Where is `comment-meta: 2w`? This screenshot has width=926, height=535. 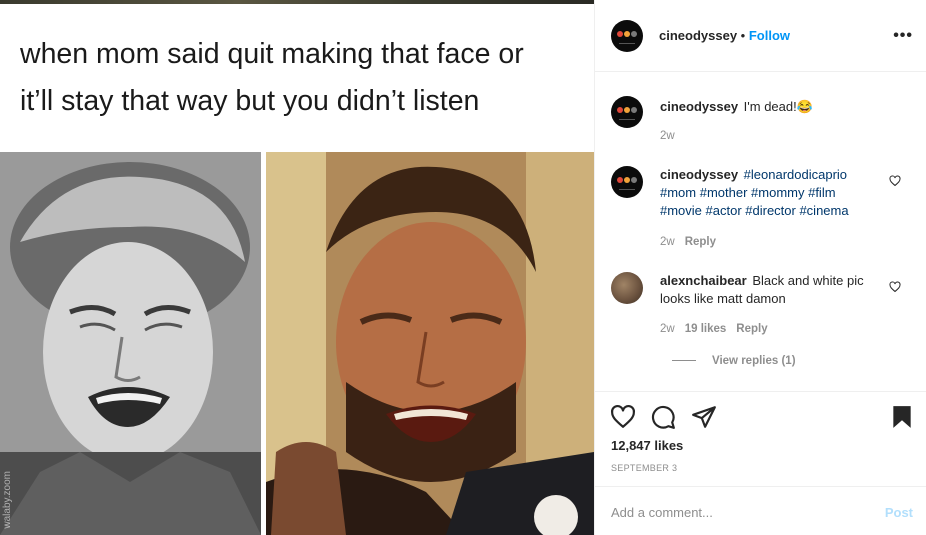 comment-meta: 2w is located at coordinates (672, 136).